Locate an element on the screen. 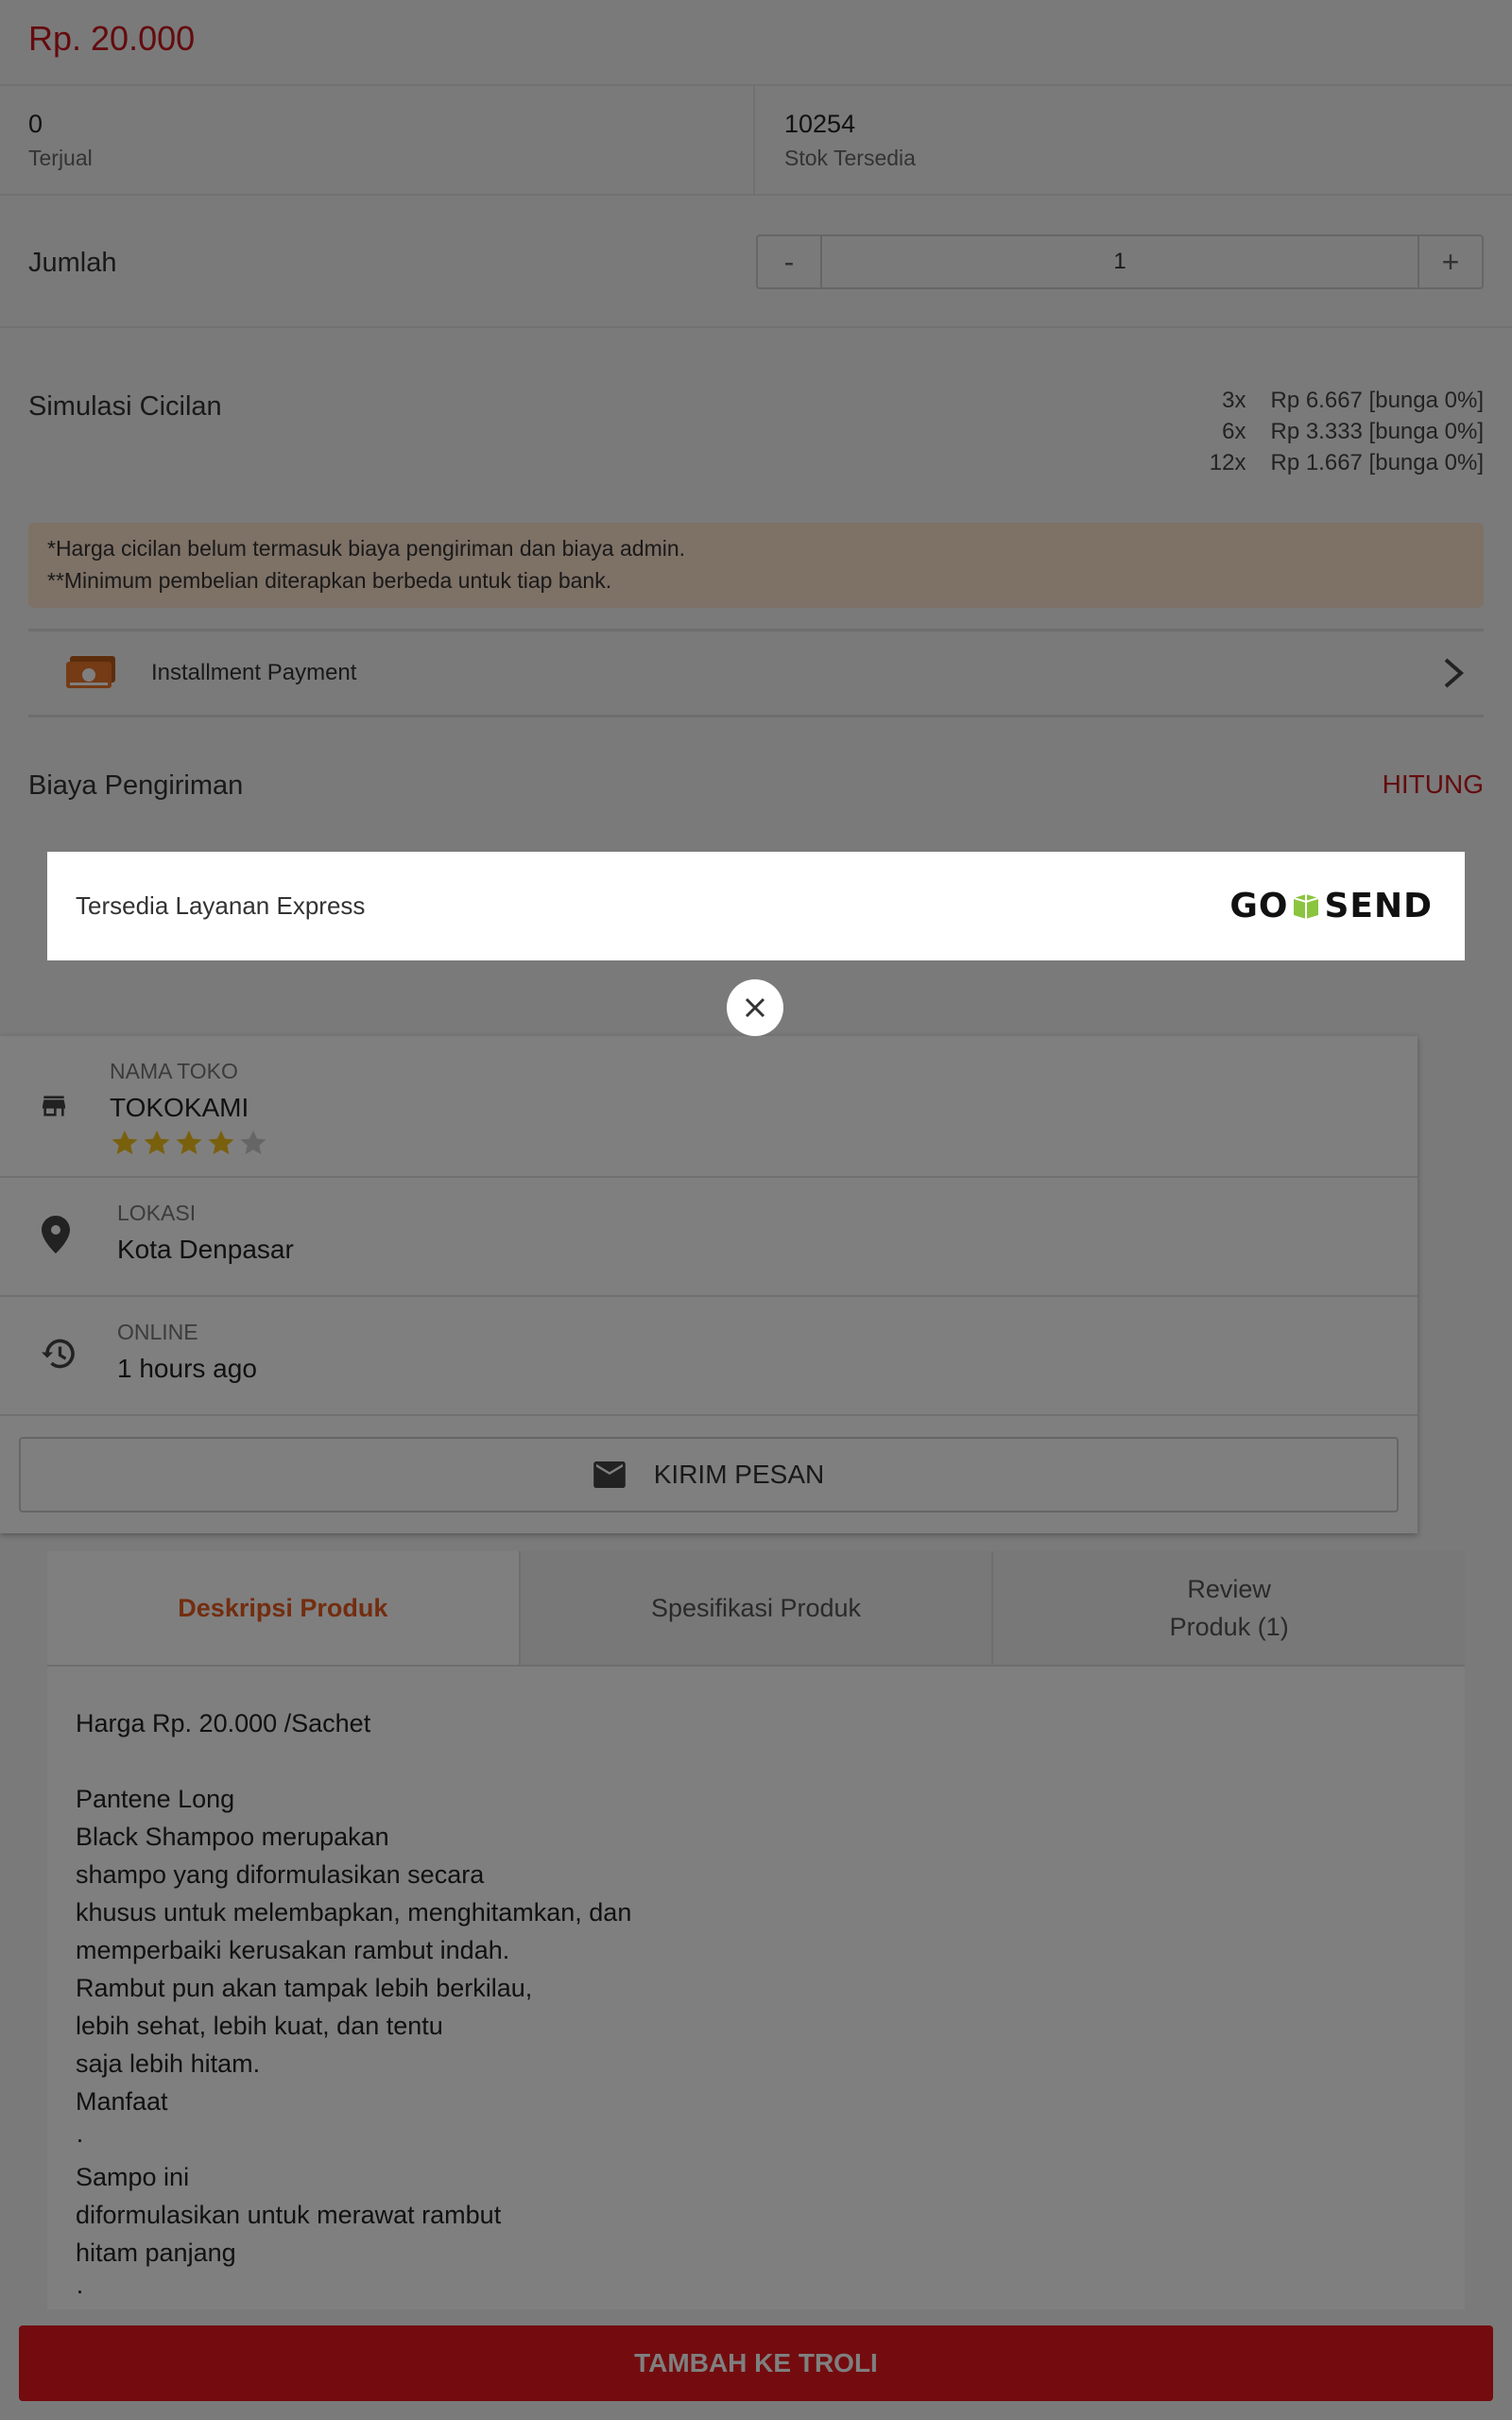 This screenshot has width=1512, height=2420. close-icon is located at coordinates (755, 1007).